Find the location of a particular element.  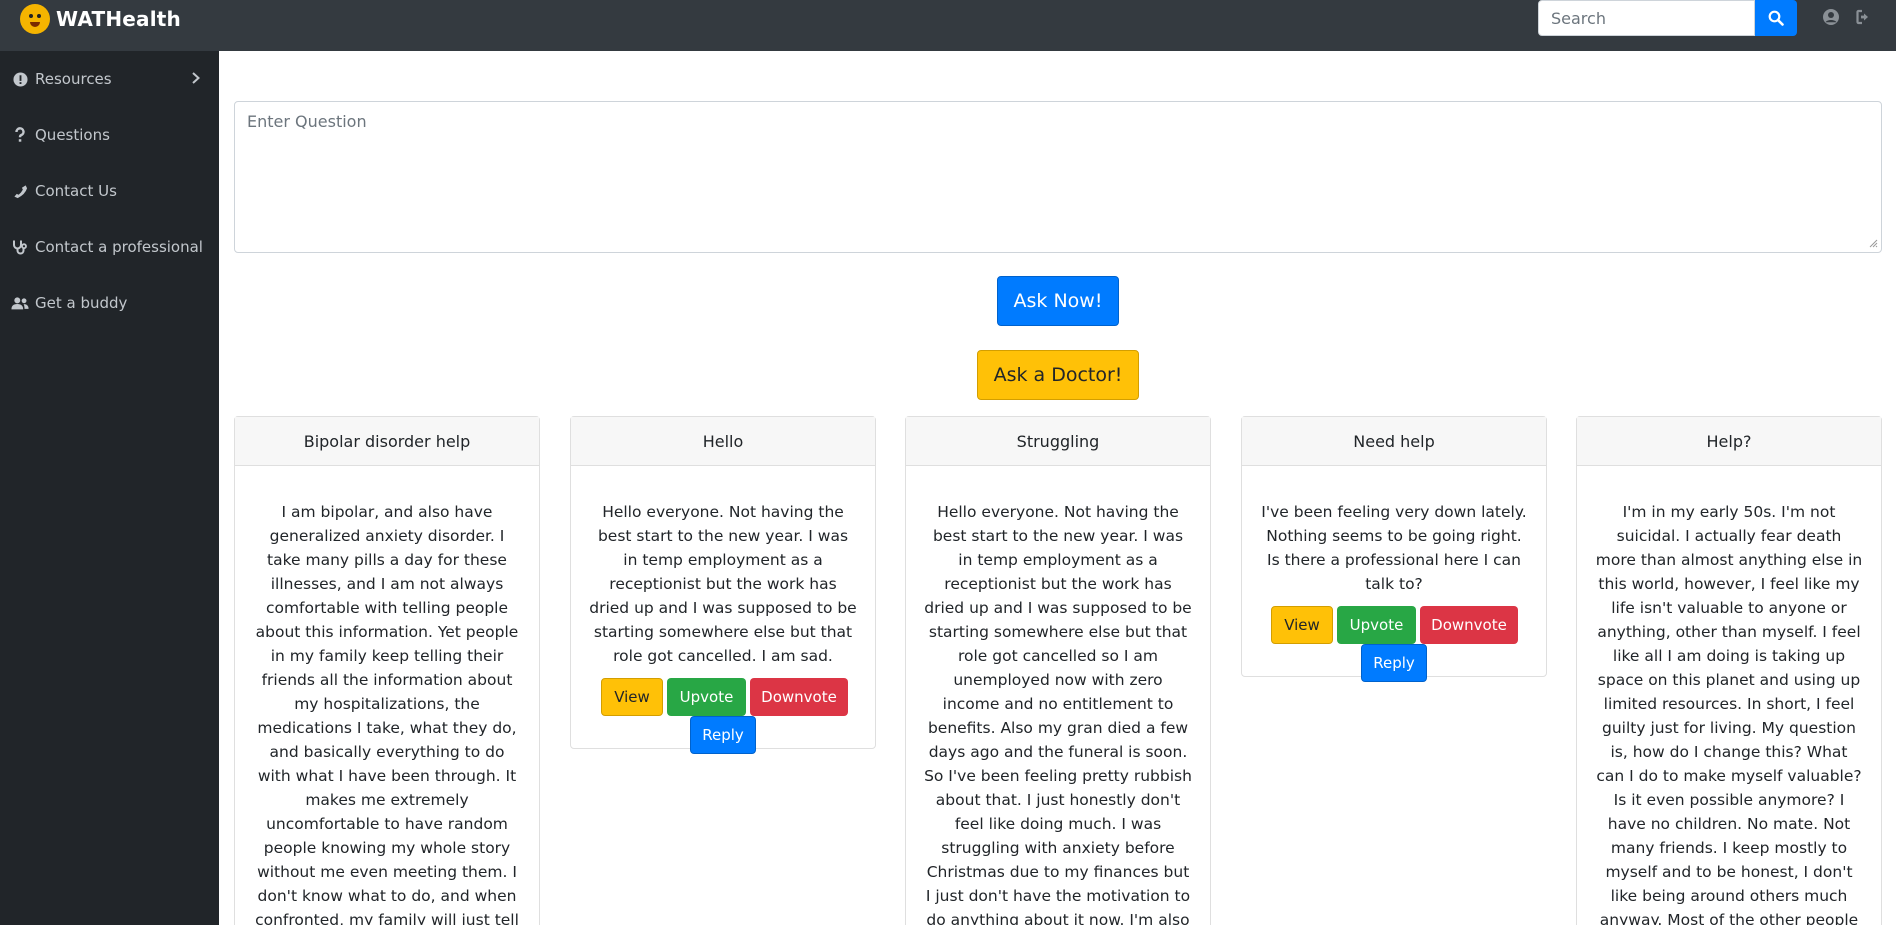

brand-name: WATHealth is located at coordinates (118, 19).